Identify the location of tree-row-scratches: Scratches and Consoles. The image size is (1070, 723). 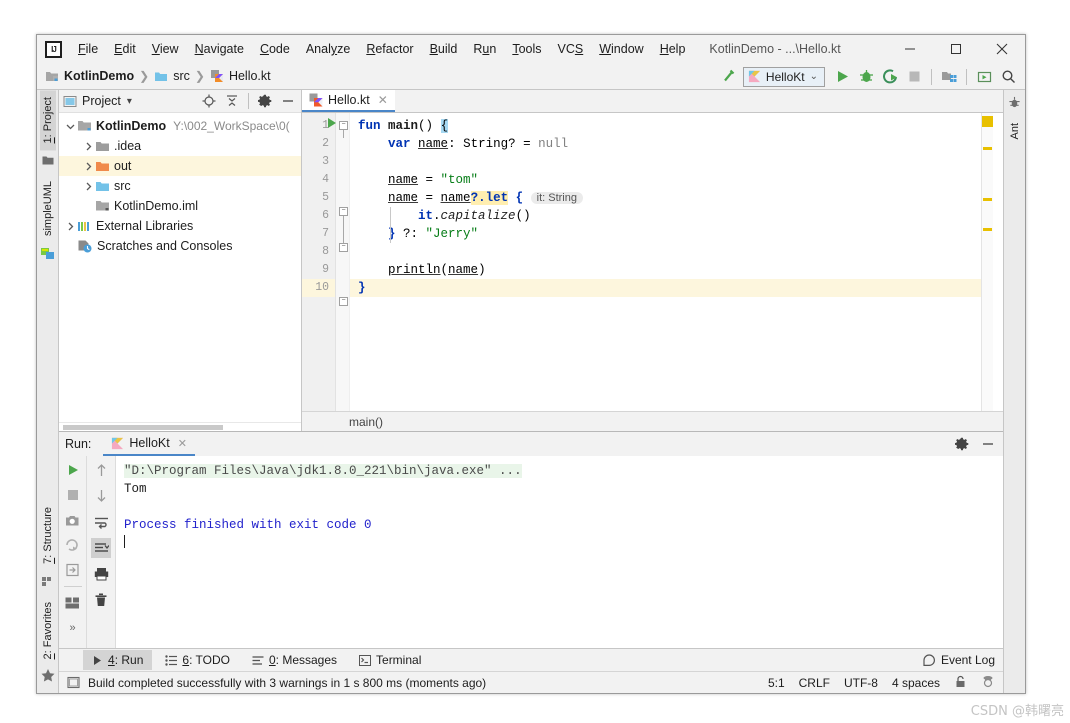
(180, 246).